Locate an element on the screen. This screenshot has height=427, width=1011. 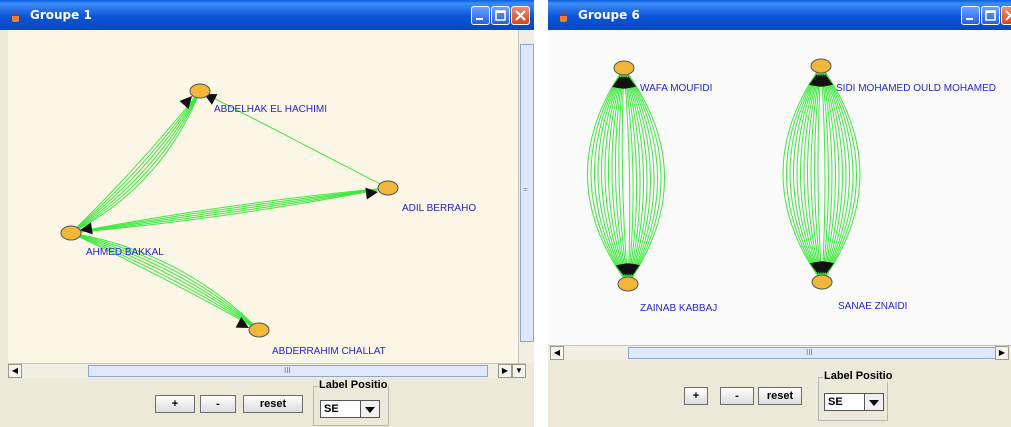
title-bar: Groupe 6 is located at coordinates (779, 15).